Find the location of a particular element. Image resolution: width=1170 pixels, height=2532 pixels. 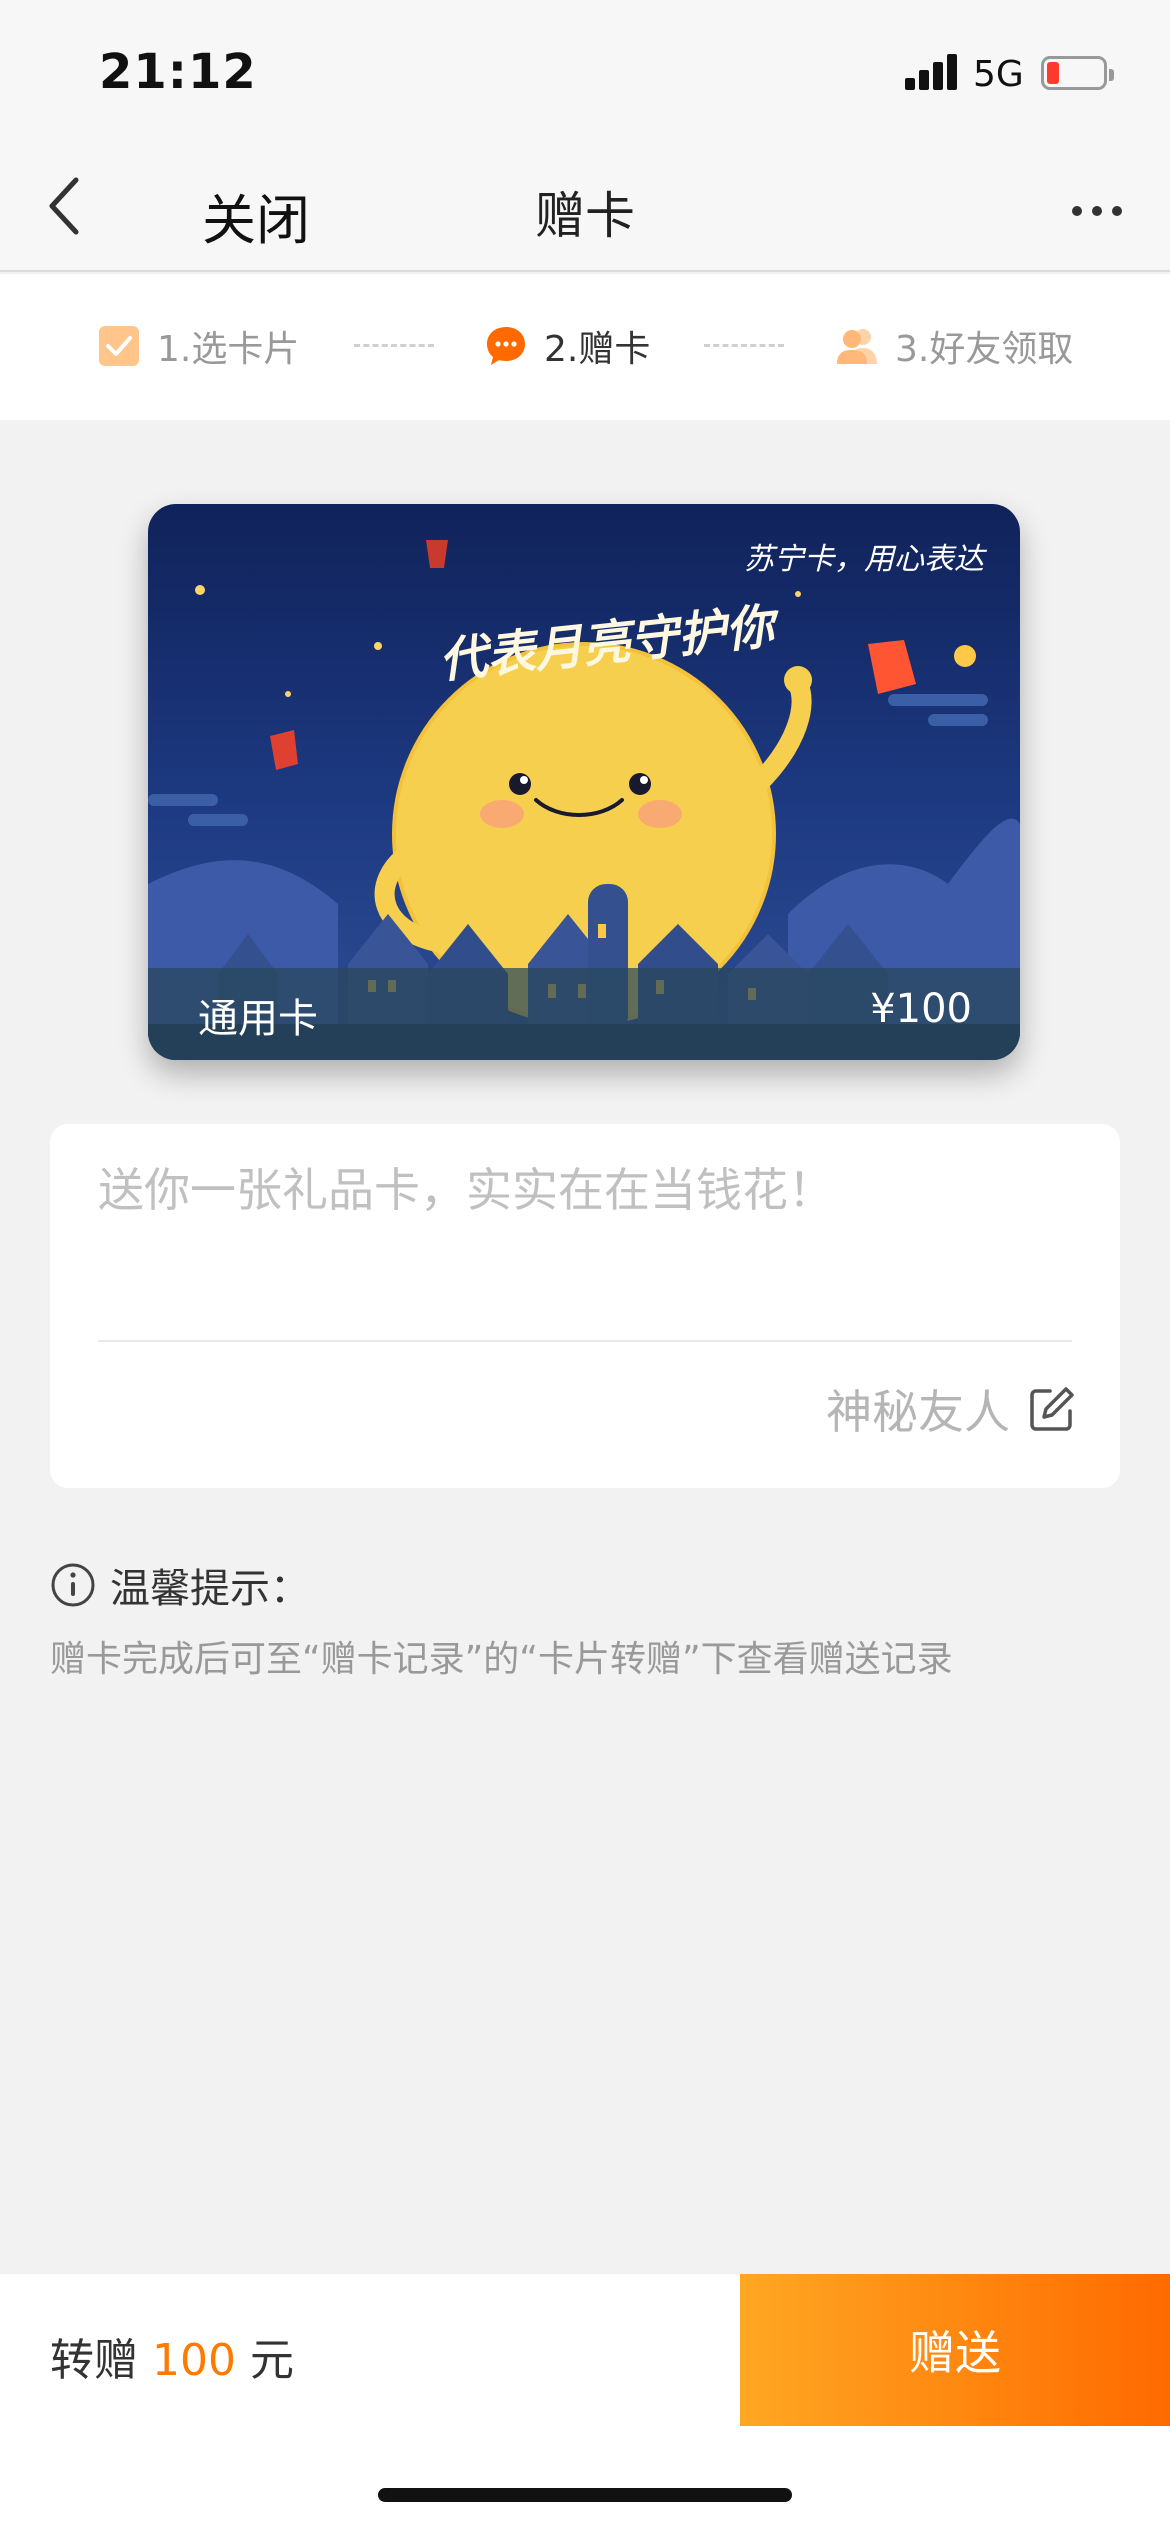

home-indicator is located at coordinates (585, 2495).